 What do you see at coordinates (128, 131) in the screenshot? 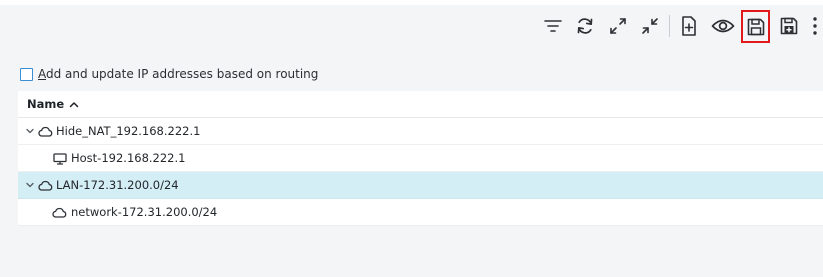
I see `tree-row-label: Hide_NAT_192.168.222.1` at bounding box center [128, 131].